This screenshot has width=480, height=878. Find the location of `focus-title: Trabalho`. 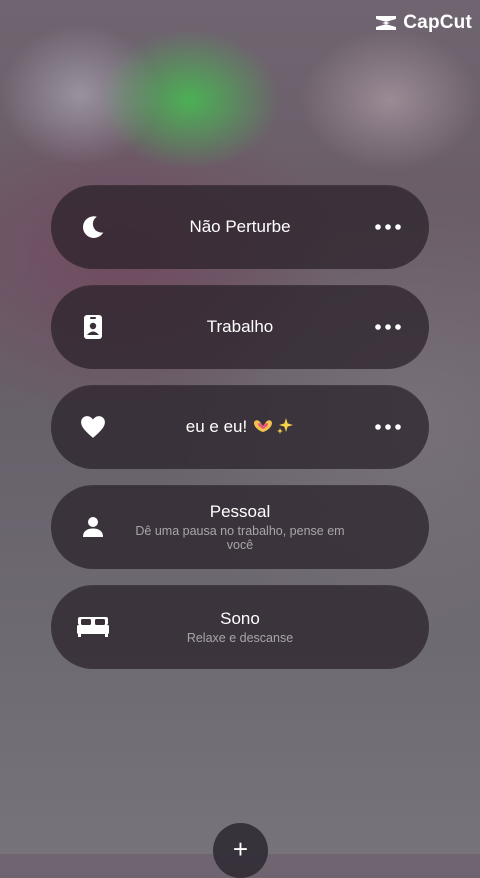

focus-title: Trabalho is located at coordinates (240, 326).